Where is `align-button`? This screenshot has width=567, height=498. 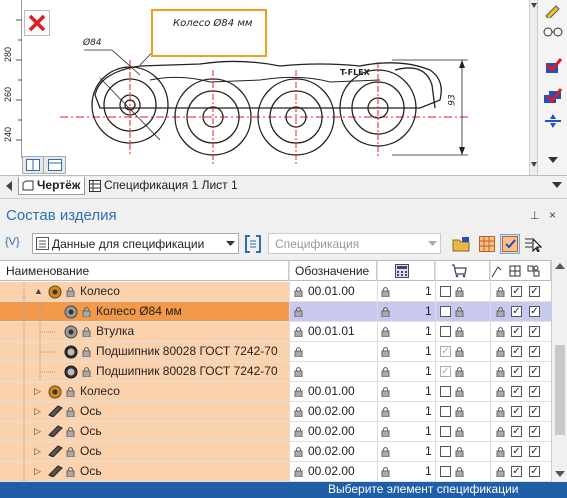
align-button is located at coordinates (553, 121).